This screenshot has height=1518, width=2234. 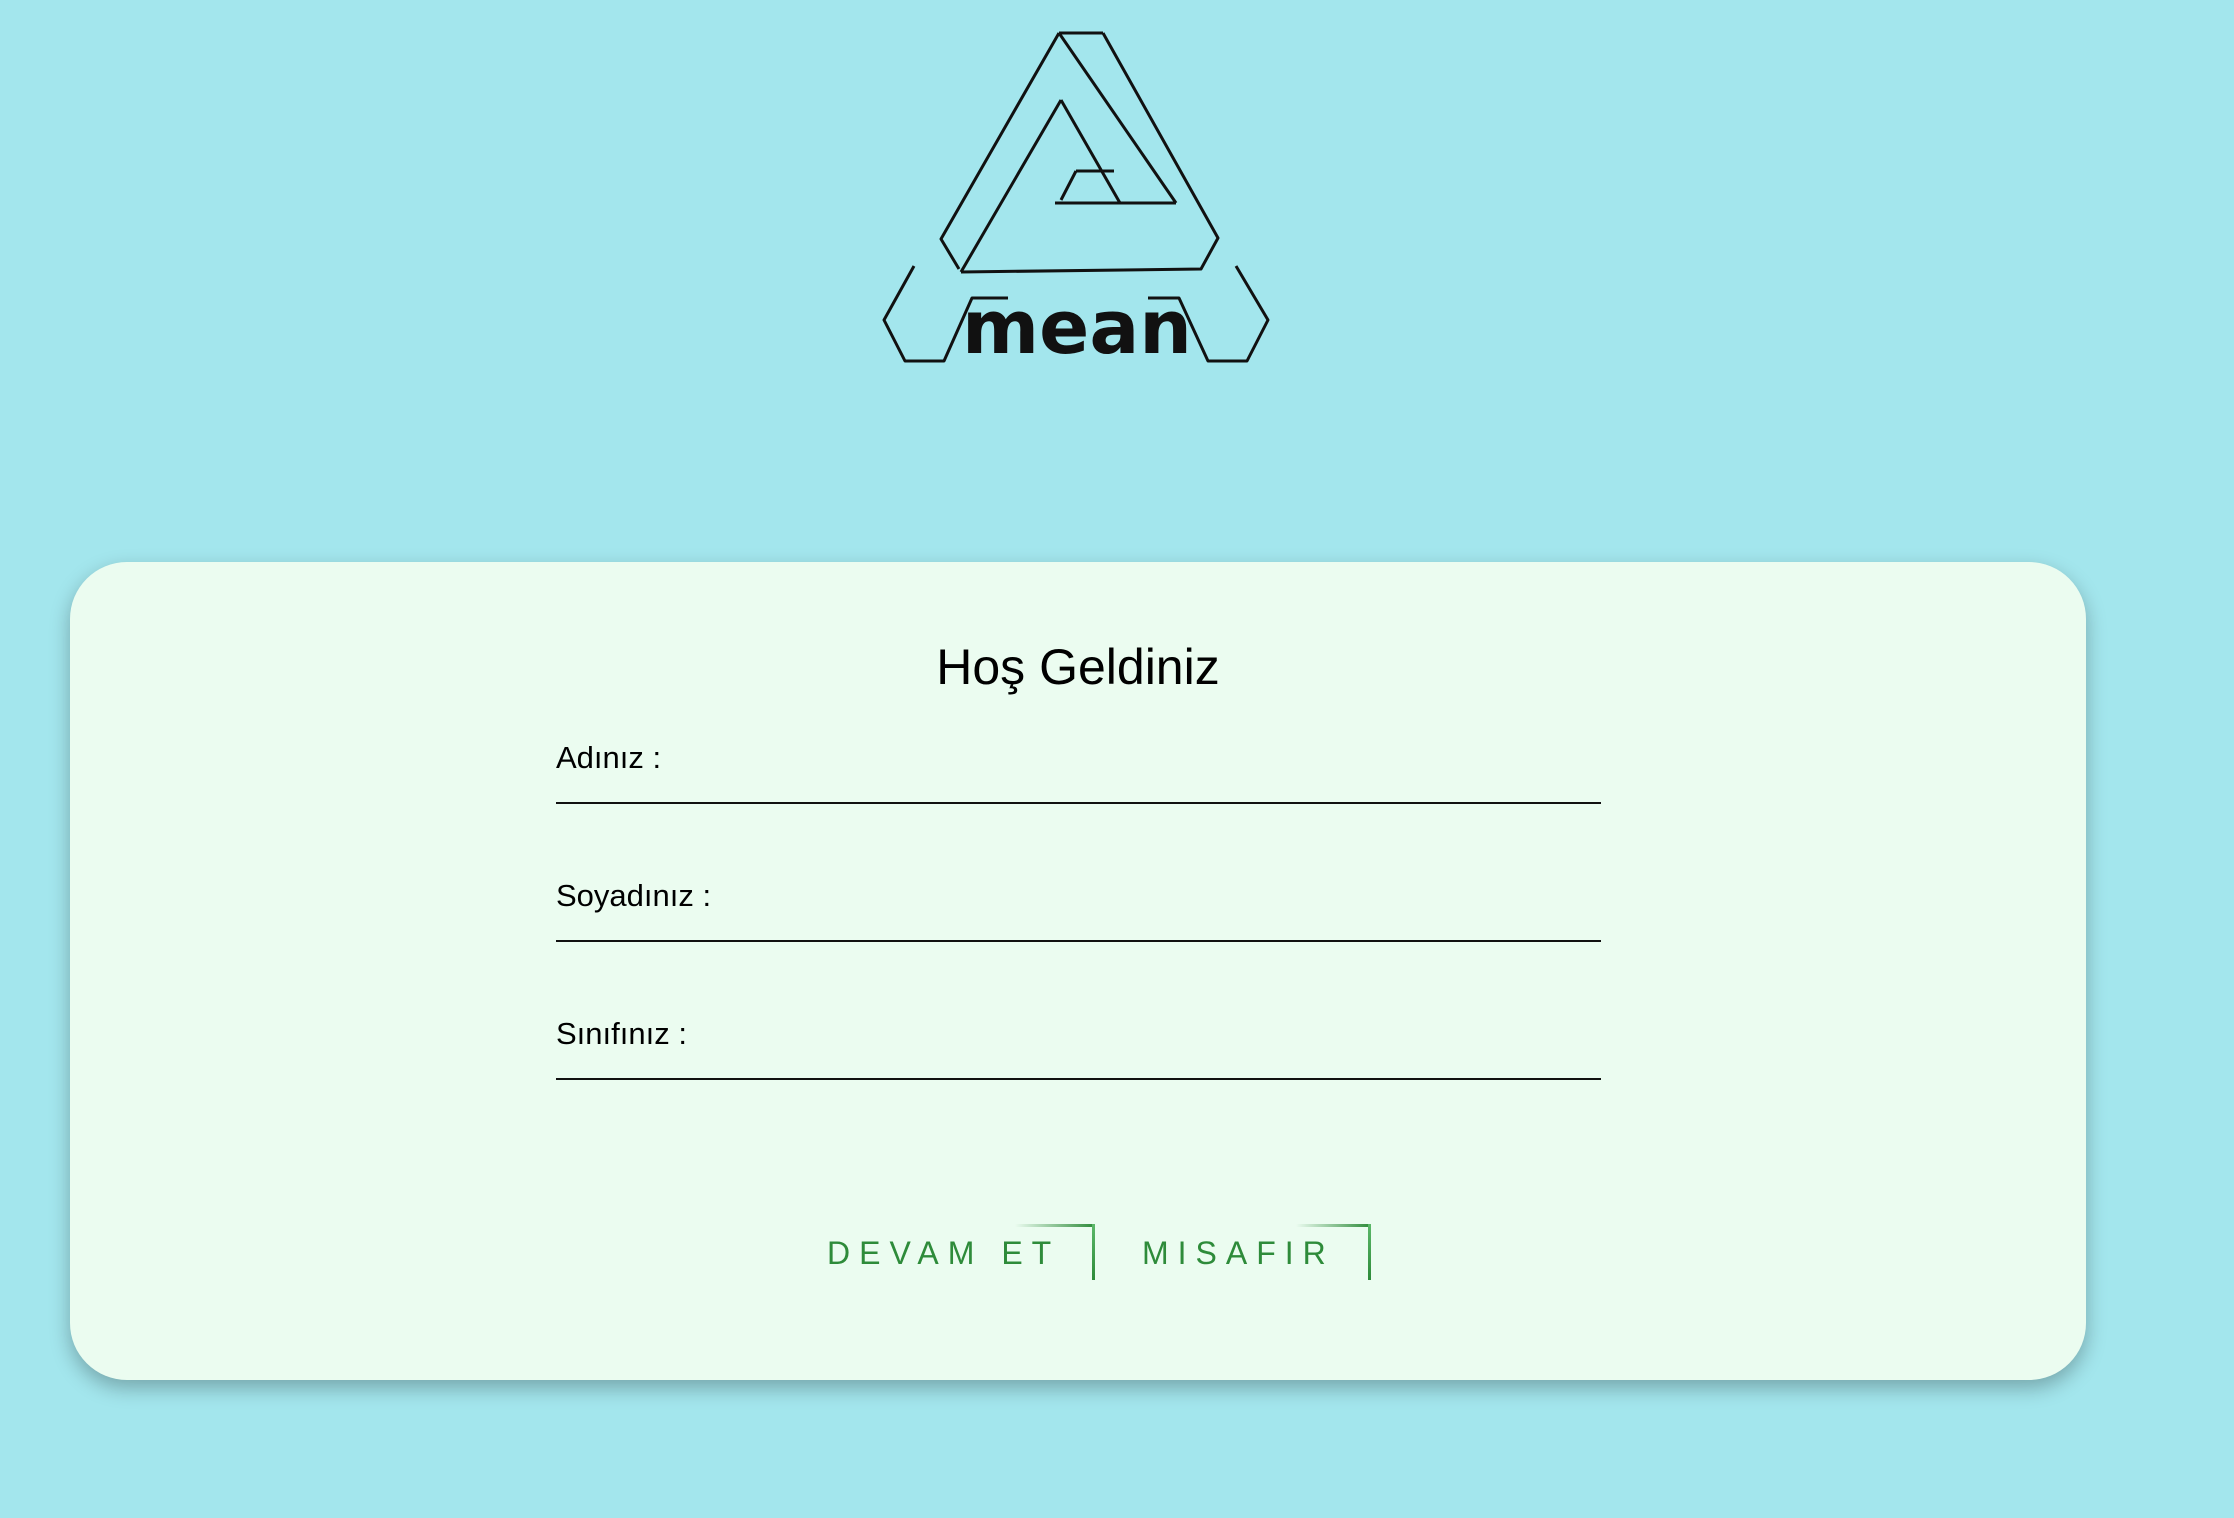 What do you see at coordinates (1333, 1225) in the screenshot?
I see `guest-button-corner-top` at bounding box center [1333, 1225].